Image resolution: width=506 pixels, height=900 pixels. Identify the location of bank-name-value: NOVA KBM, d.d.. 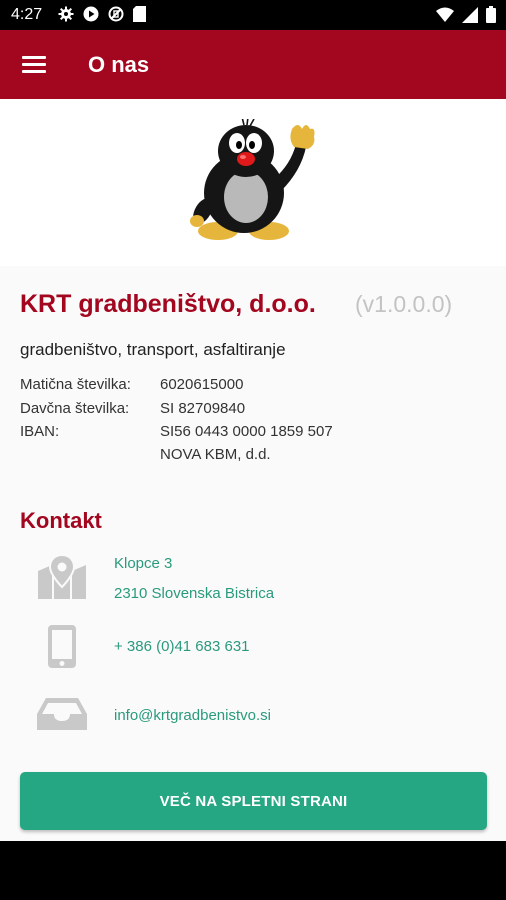
(215, 454).